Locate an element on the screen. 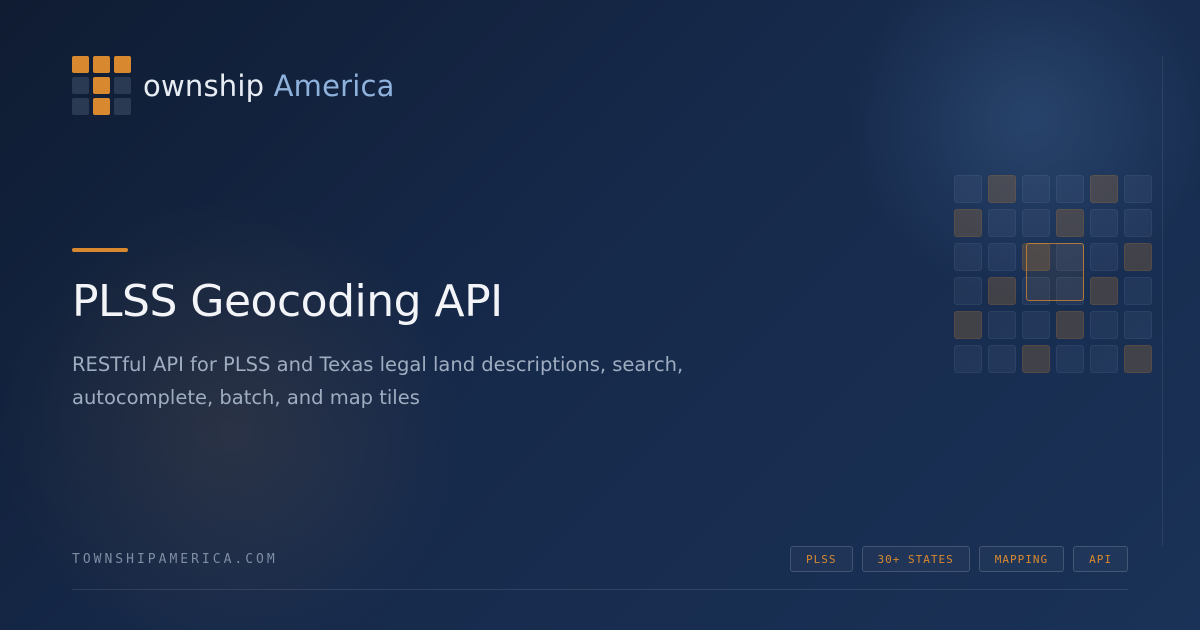  tag-badge: MAPPING is located at coordinates (1021, 559).